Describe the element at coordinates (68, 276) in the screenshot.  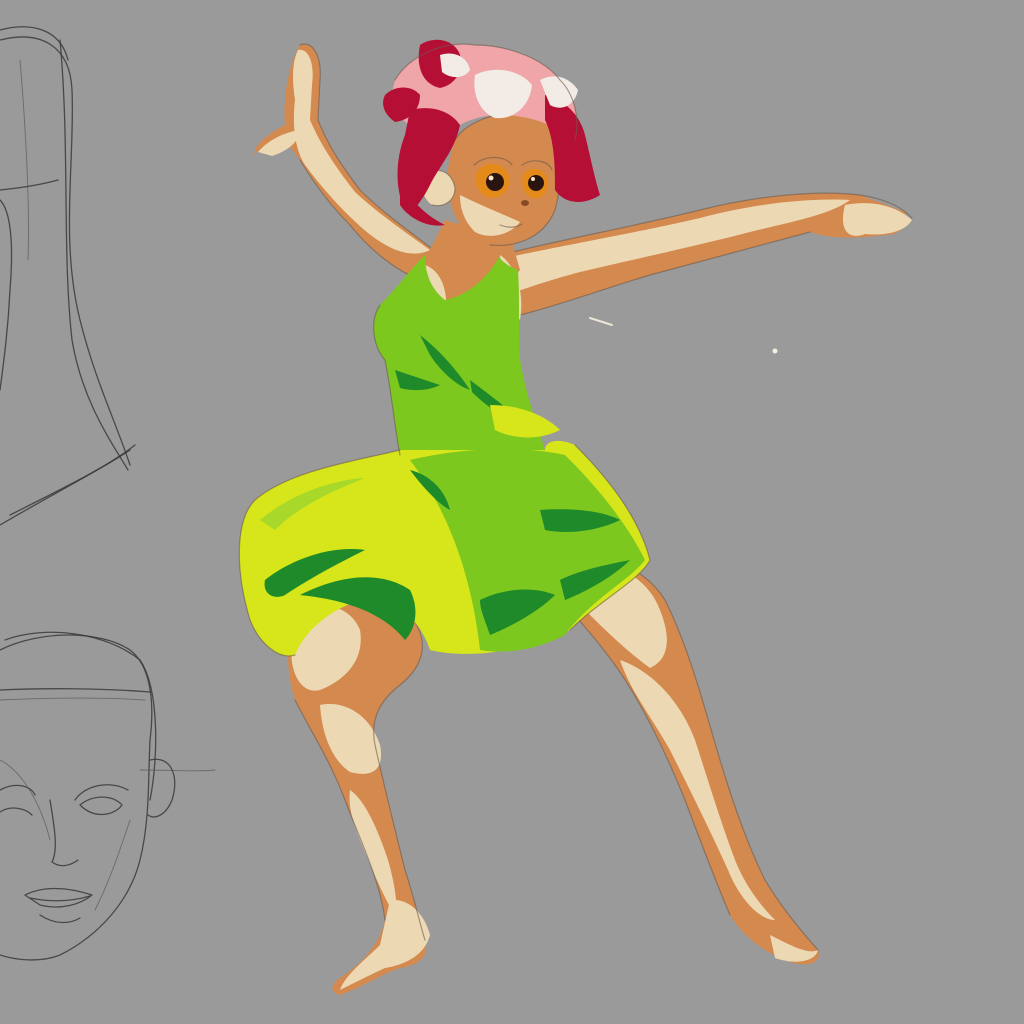
I see `head-outline-sketch` at that location.